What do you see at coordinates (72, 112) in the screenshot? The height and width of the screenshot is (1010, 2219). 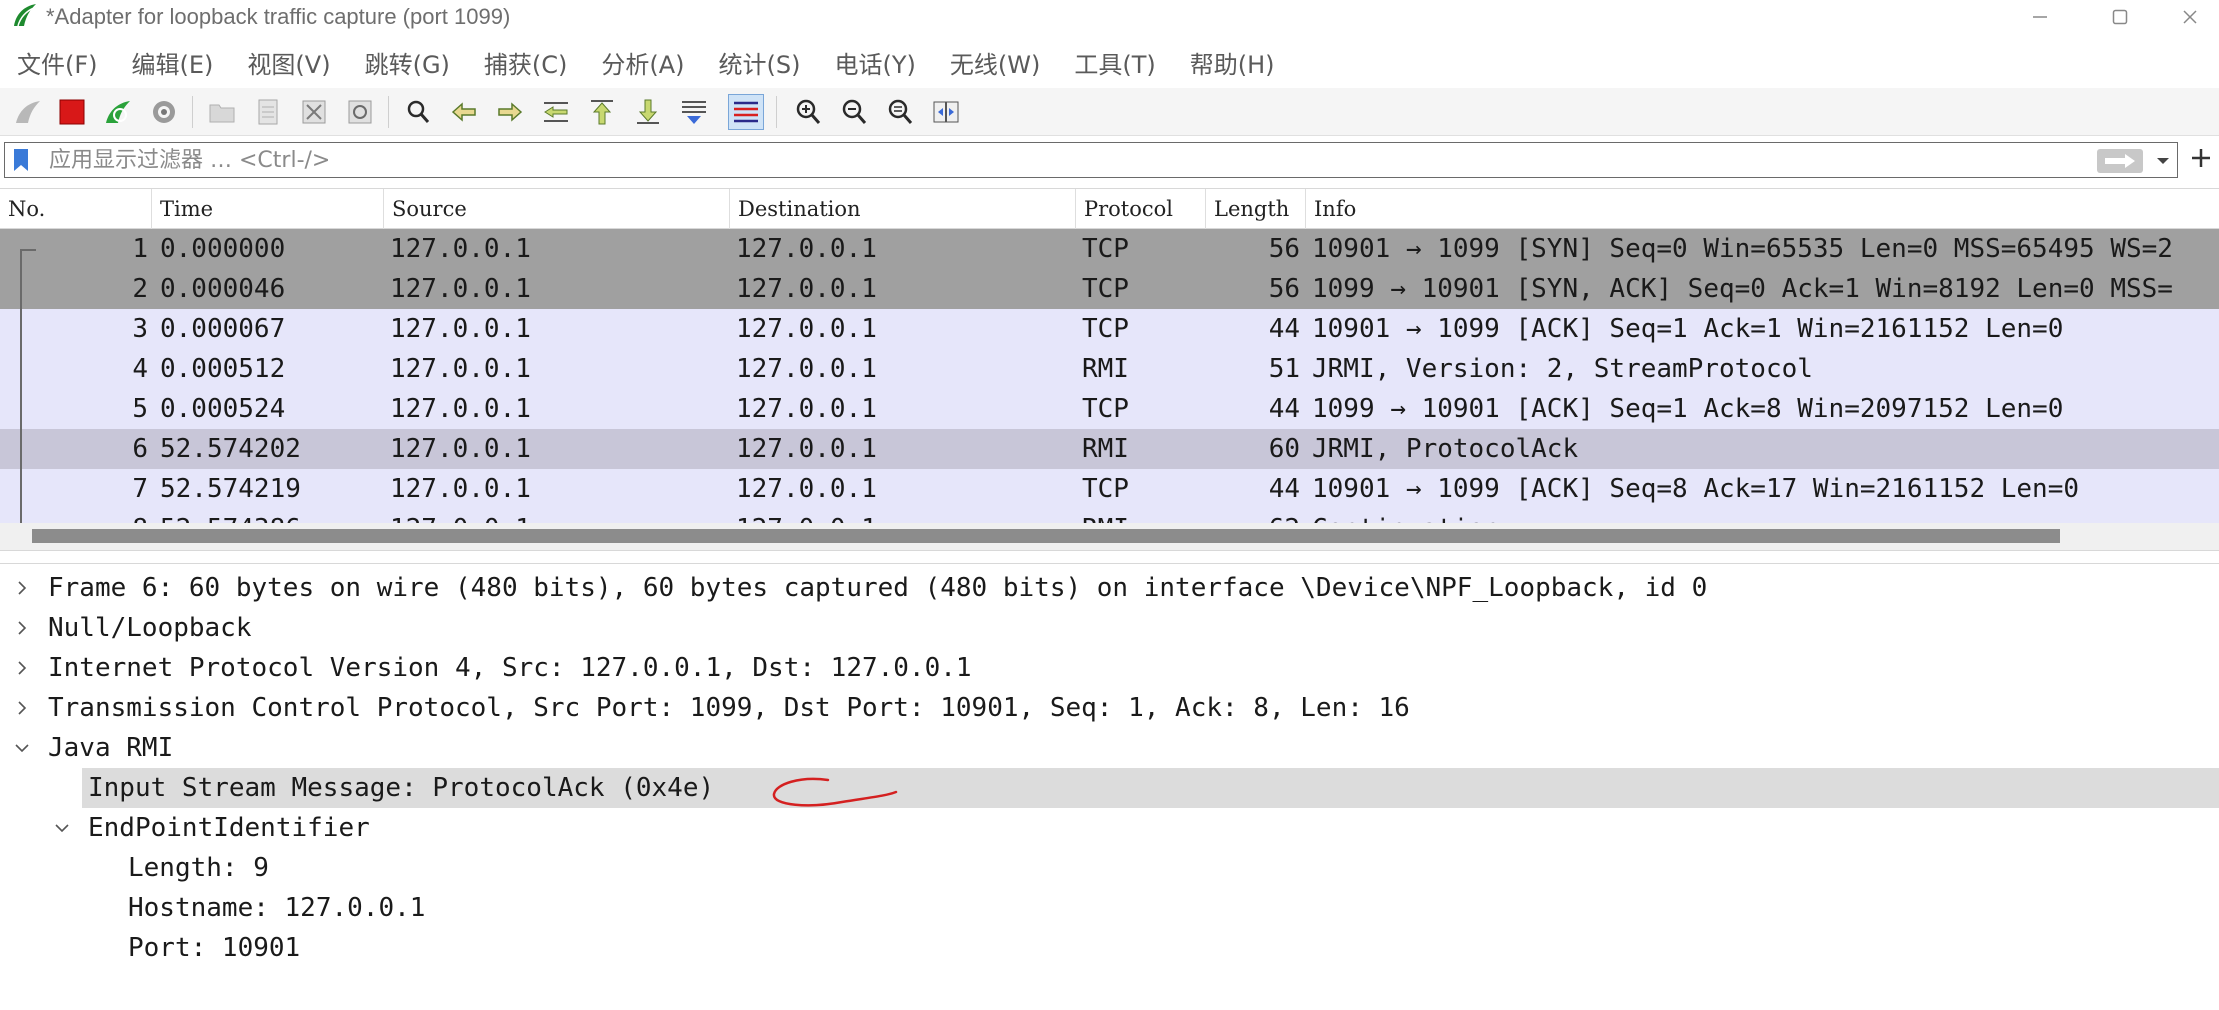 I see `stop-capture-button` at bounding box center [72, 112].